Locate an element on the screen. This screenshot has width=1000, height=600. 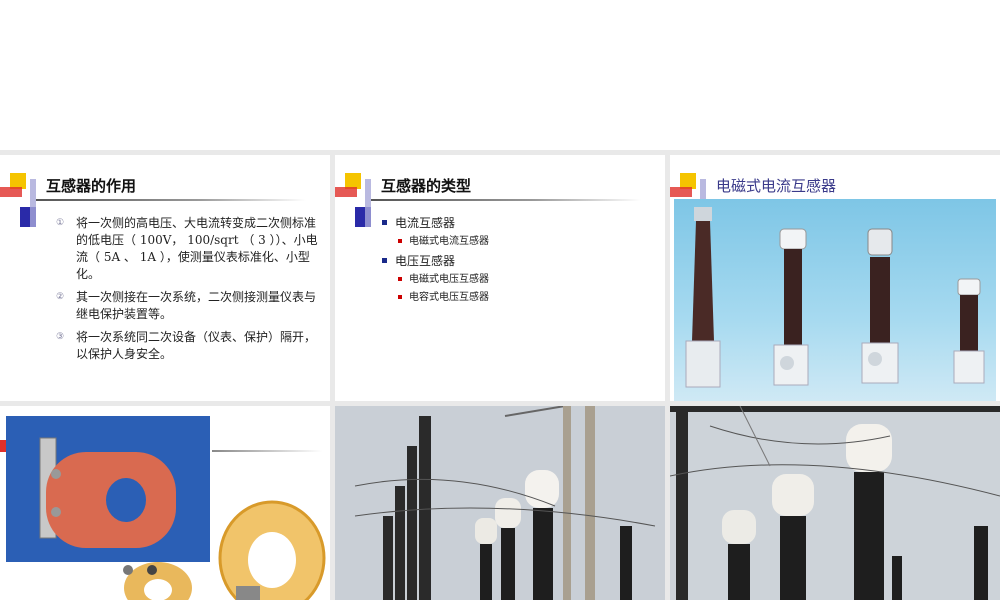
list-item: 电压互感器 is located at coordinates (514, 261).